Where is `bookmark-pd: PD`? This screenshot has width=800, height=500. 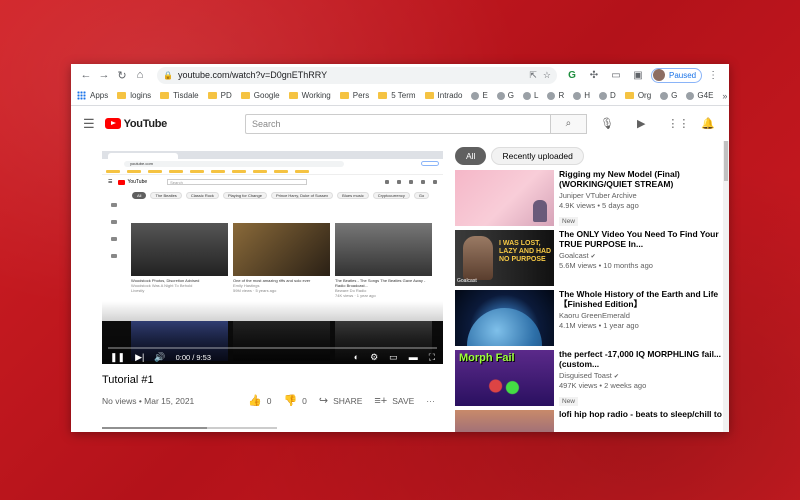 bookmark-pd: PD is located at coordinates (219, 95).